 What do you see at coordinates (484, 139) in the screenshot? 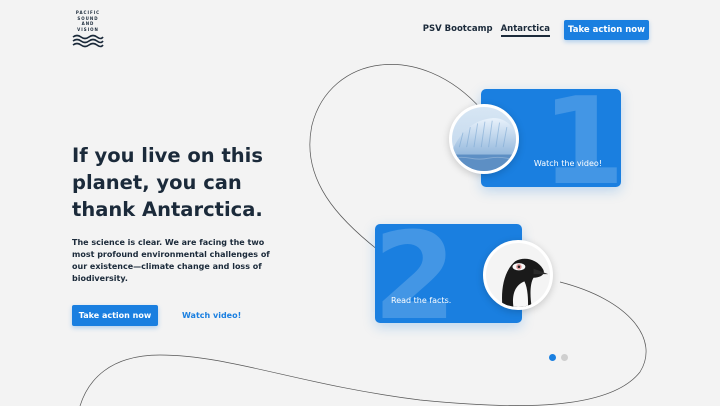
I see `iceberg-image` at bounding box center [484, 139].